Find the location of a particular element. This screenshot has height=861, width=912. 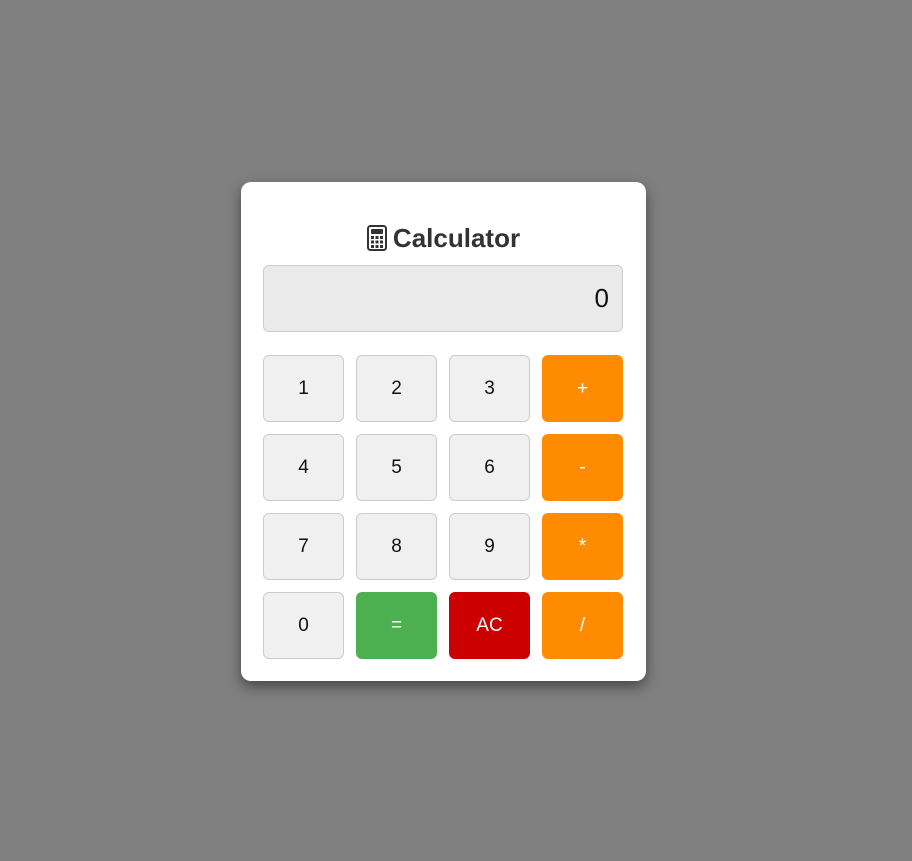

calculator-display: 0 is located at coordinates (443, 298).